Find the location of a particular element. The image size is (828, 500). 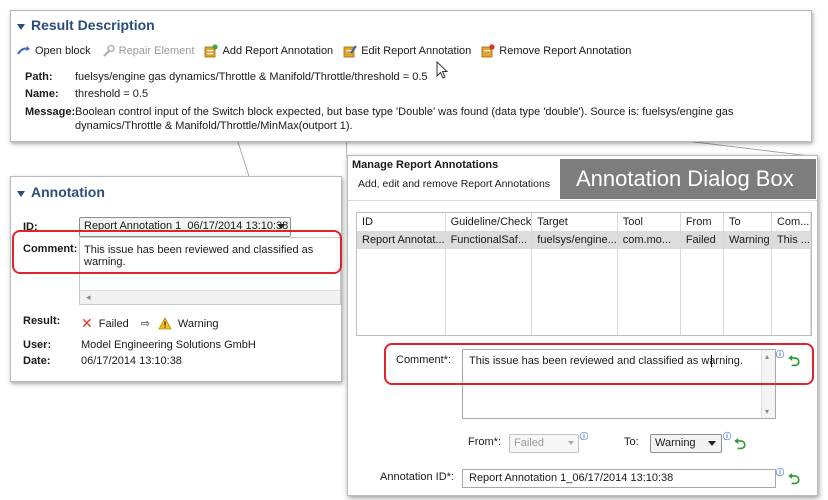

result-failed: Failed is located at coordinates (113, 323).